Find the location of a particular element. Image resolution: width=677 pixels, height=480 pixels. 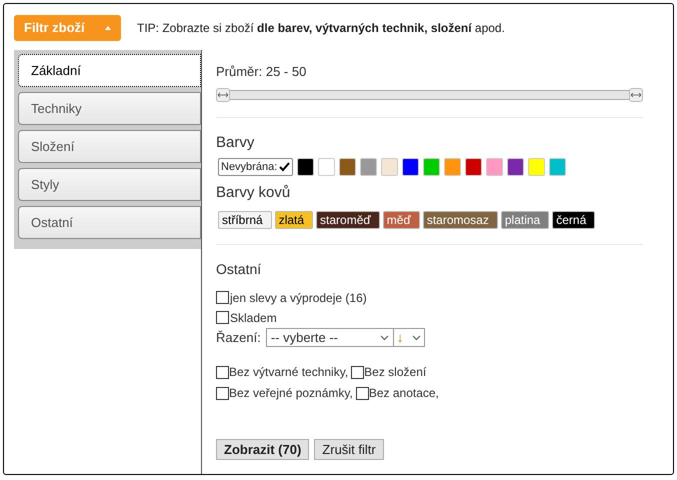

metal-color-tag: staroměď is located at coordinates (348, 219).